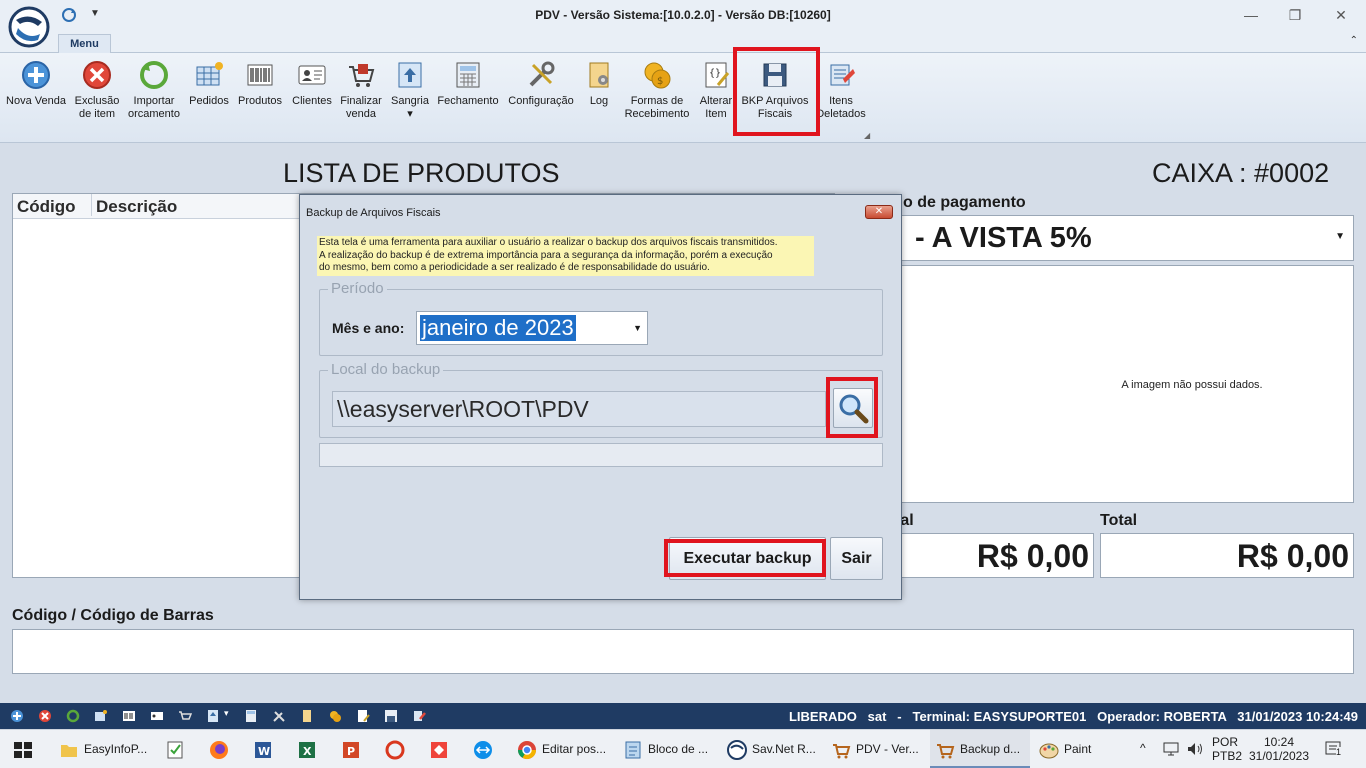 This screenshot has height=768, width=1366. Describe the element at coordinates (987, 555) in the screenshot. I see `subtotal-box: R$ 0,00` at that location.